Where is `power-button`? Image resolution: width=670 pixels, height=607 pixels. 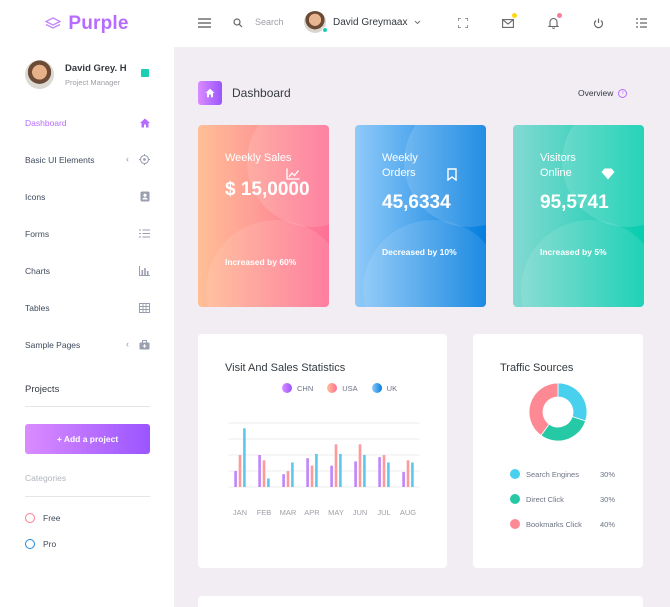 power-button is located at coordinates (598, 23).